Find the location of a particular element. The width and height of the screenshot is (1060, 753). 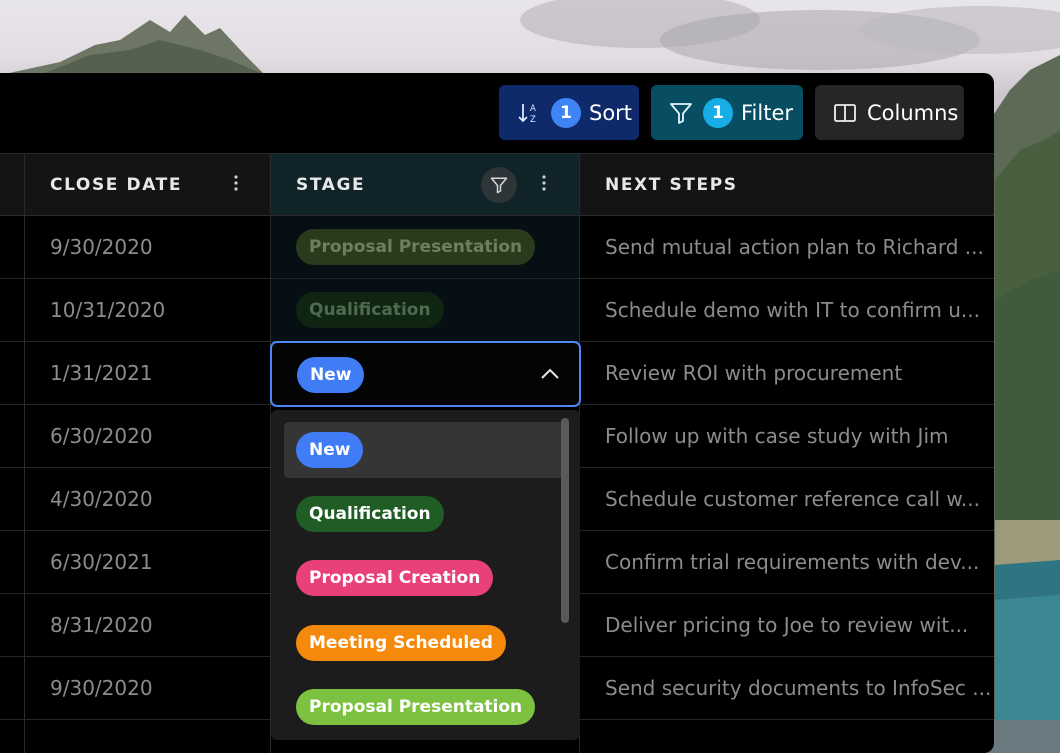

stage-chip: Qualification is located at coordinates (370, 310).